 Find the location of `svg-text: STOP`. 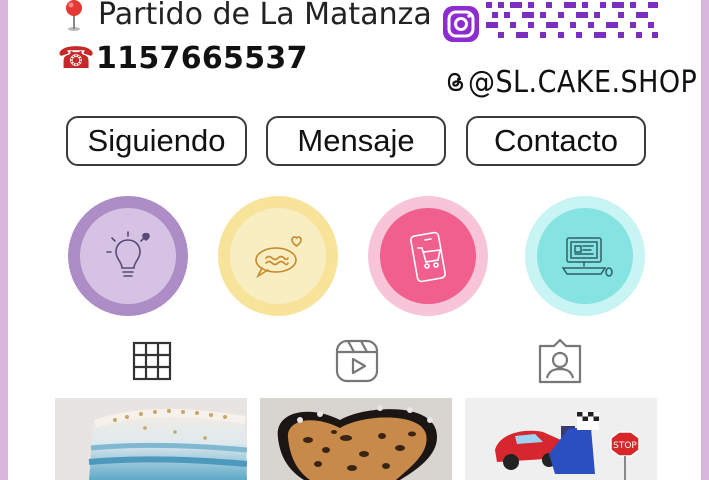

svg-text: STOP is located at coordinates (625, 446).